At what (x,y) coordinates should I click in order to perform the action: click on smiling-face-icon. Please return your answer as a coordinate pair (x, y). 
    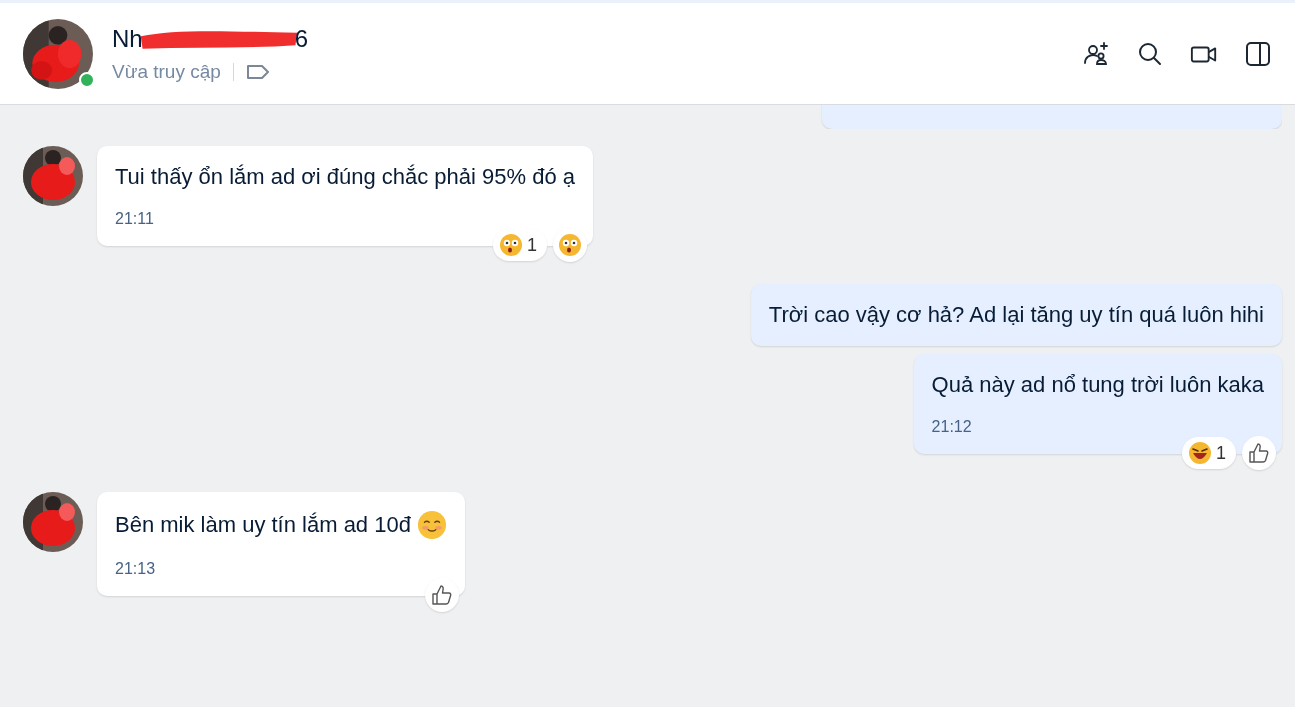
    Looking at the image, I should click on (431, 525).